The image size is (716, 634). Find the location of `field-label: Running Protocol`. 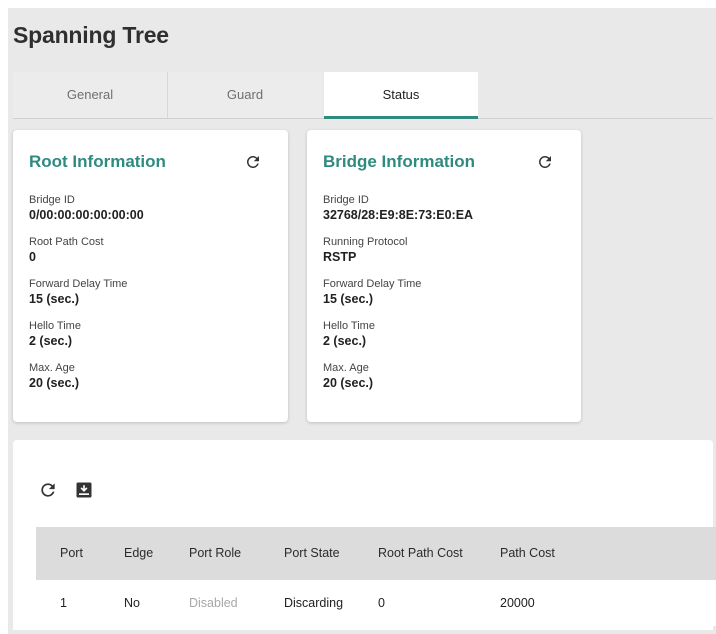

field-label: Running Protocol is located at coordinates (365, 242).